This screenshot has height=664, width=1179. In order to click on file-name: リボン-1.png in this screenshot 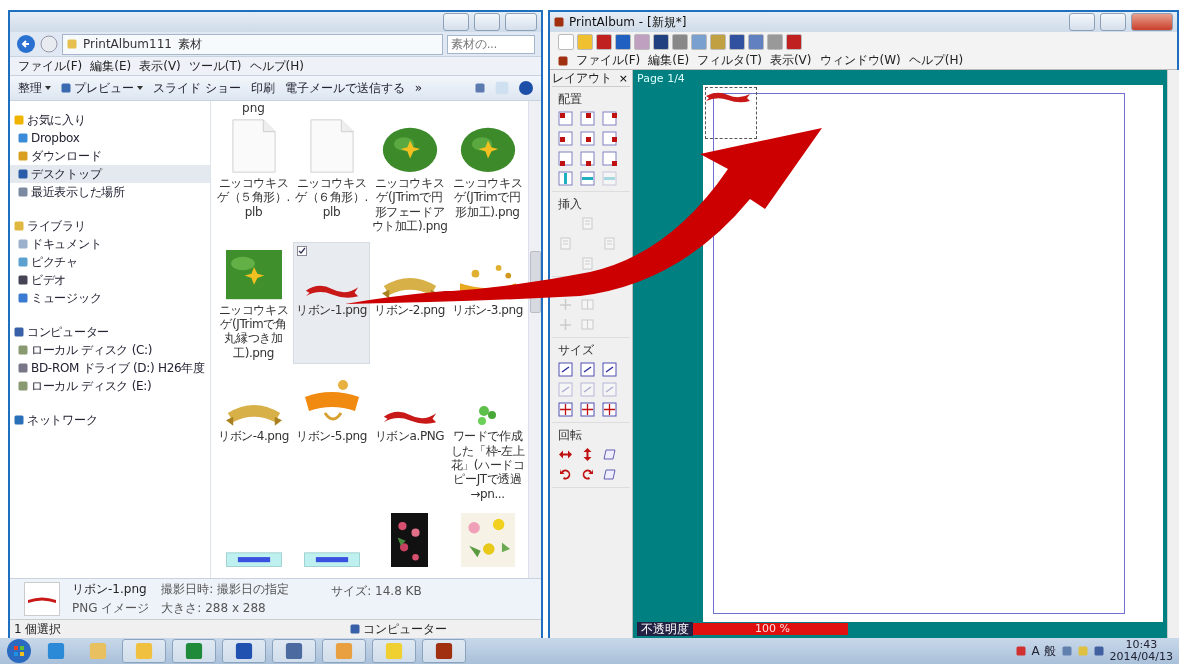, I will do `click(110, 589)`.